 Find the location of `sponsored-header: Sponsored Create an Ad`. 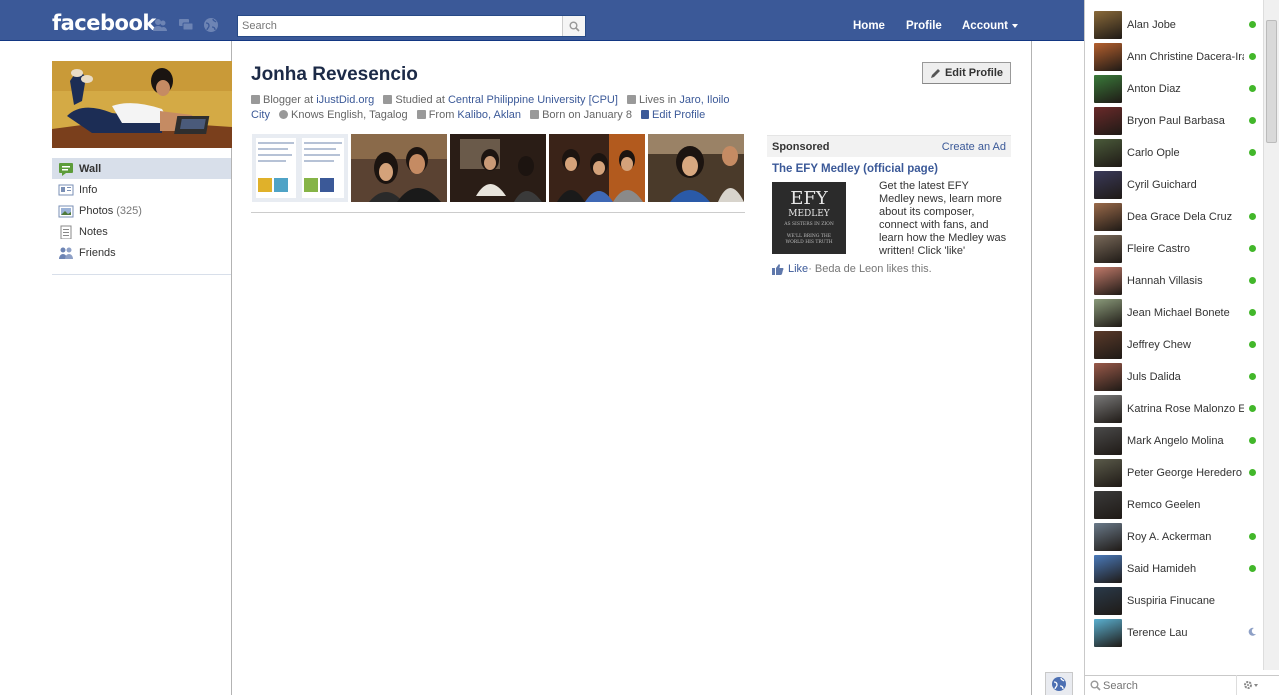

sponsored-header: Sponsored Create an Ad is located at coordinates (889, 146).